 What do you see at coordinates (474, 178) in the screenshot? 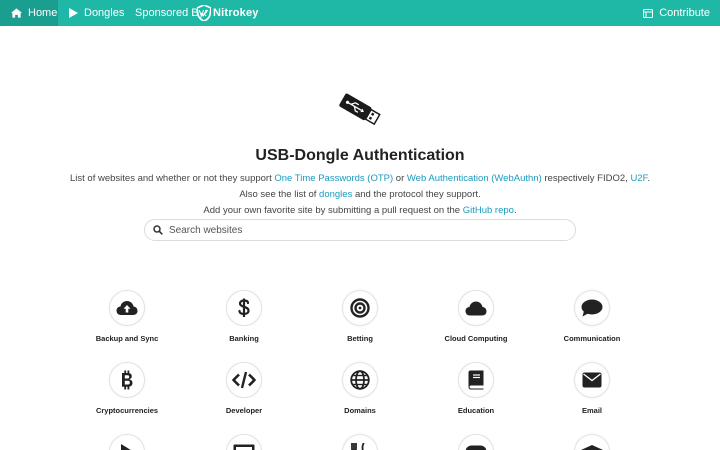
I see `webauthn-link: Web Authentication (WebAuthn)` at bounding box center [474, 178].